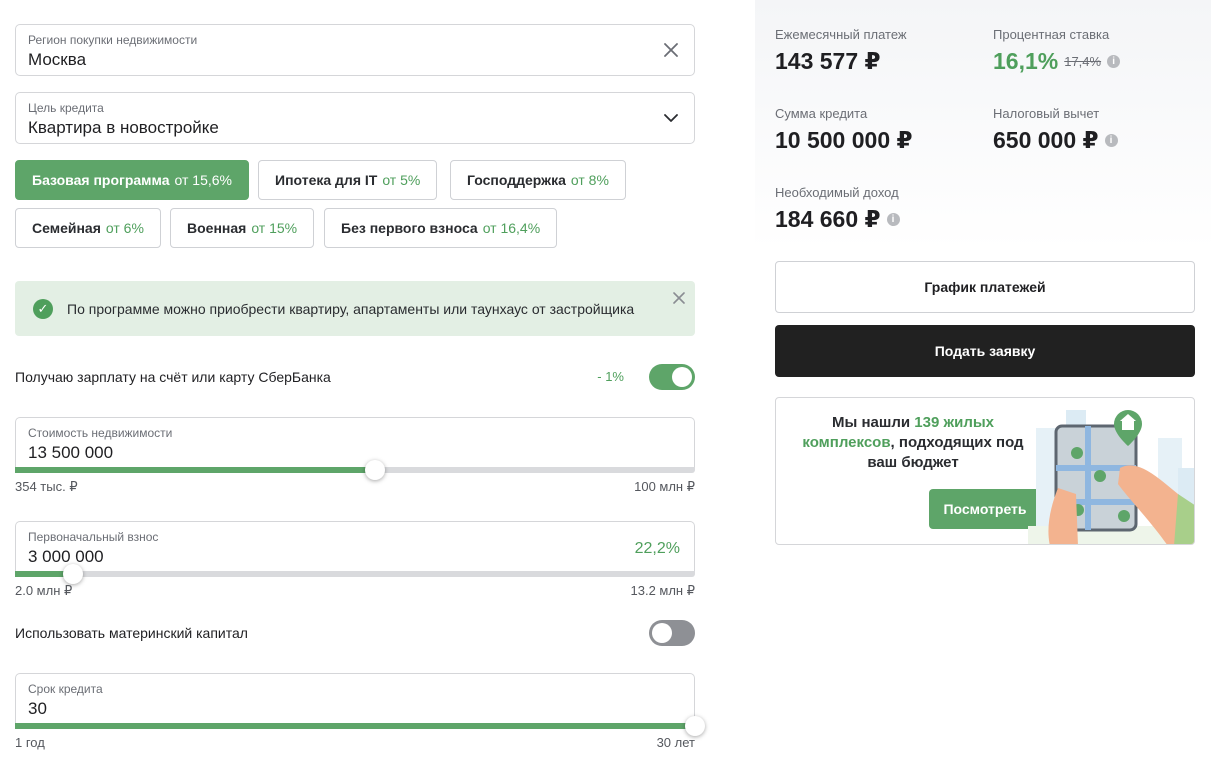 This screenshot has width=1211, height=772. What do you see at coordinates (671, 118) in the screenshot?
I see `chevron-down-icon` at bounding box center [671, 118].